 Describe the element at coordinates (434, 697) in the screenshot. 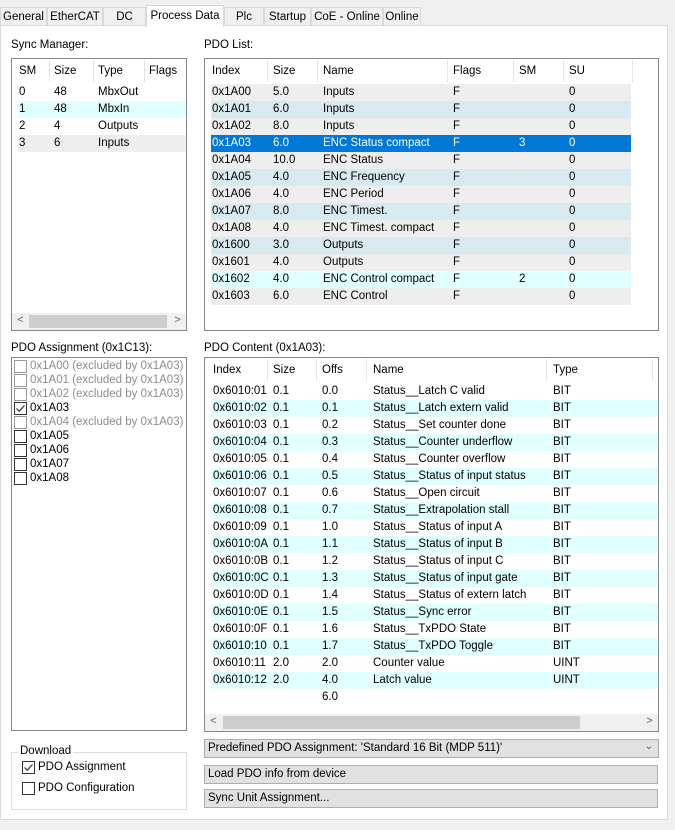

I see `table-row: 6.0` at that location.